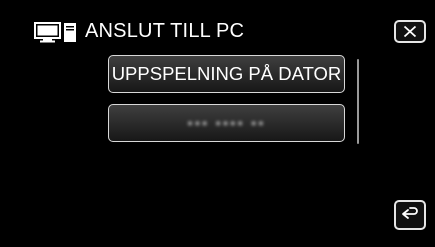 The width and height of the screenshot is (435, 247). I want to click on close-button, so click(410, 31).